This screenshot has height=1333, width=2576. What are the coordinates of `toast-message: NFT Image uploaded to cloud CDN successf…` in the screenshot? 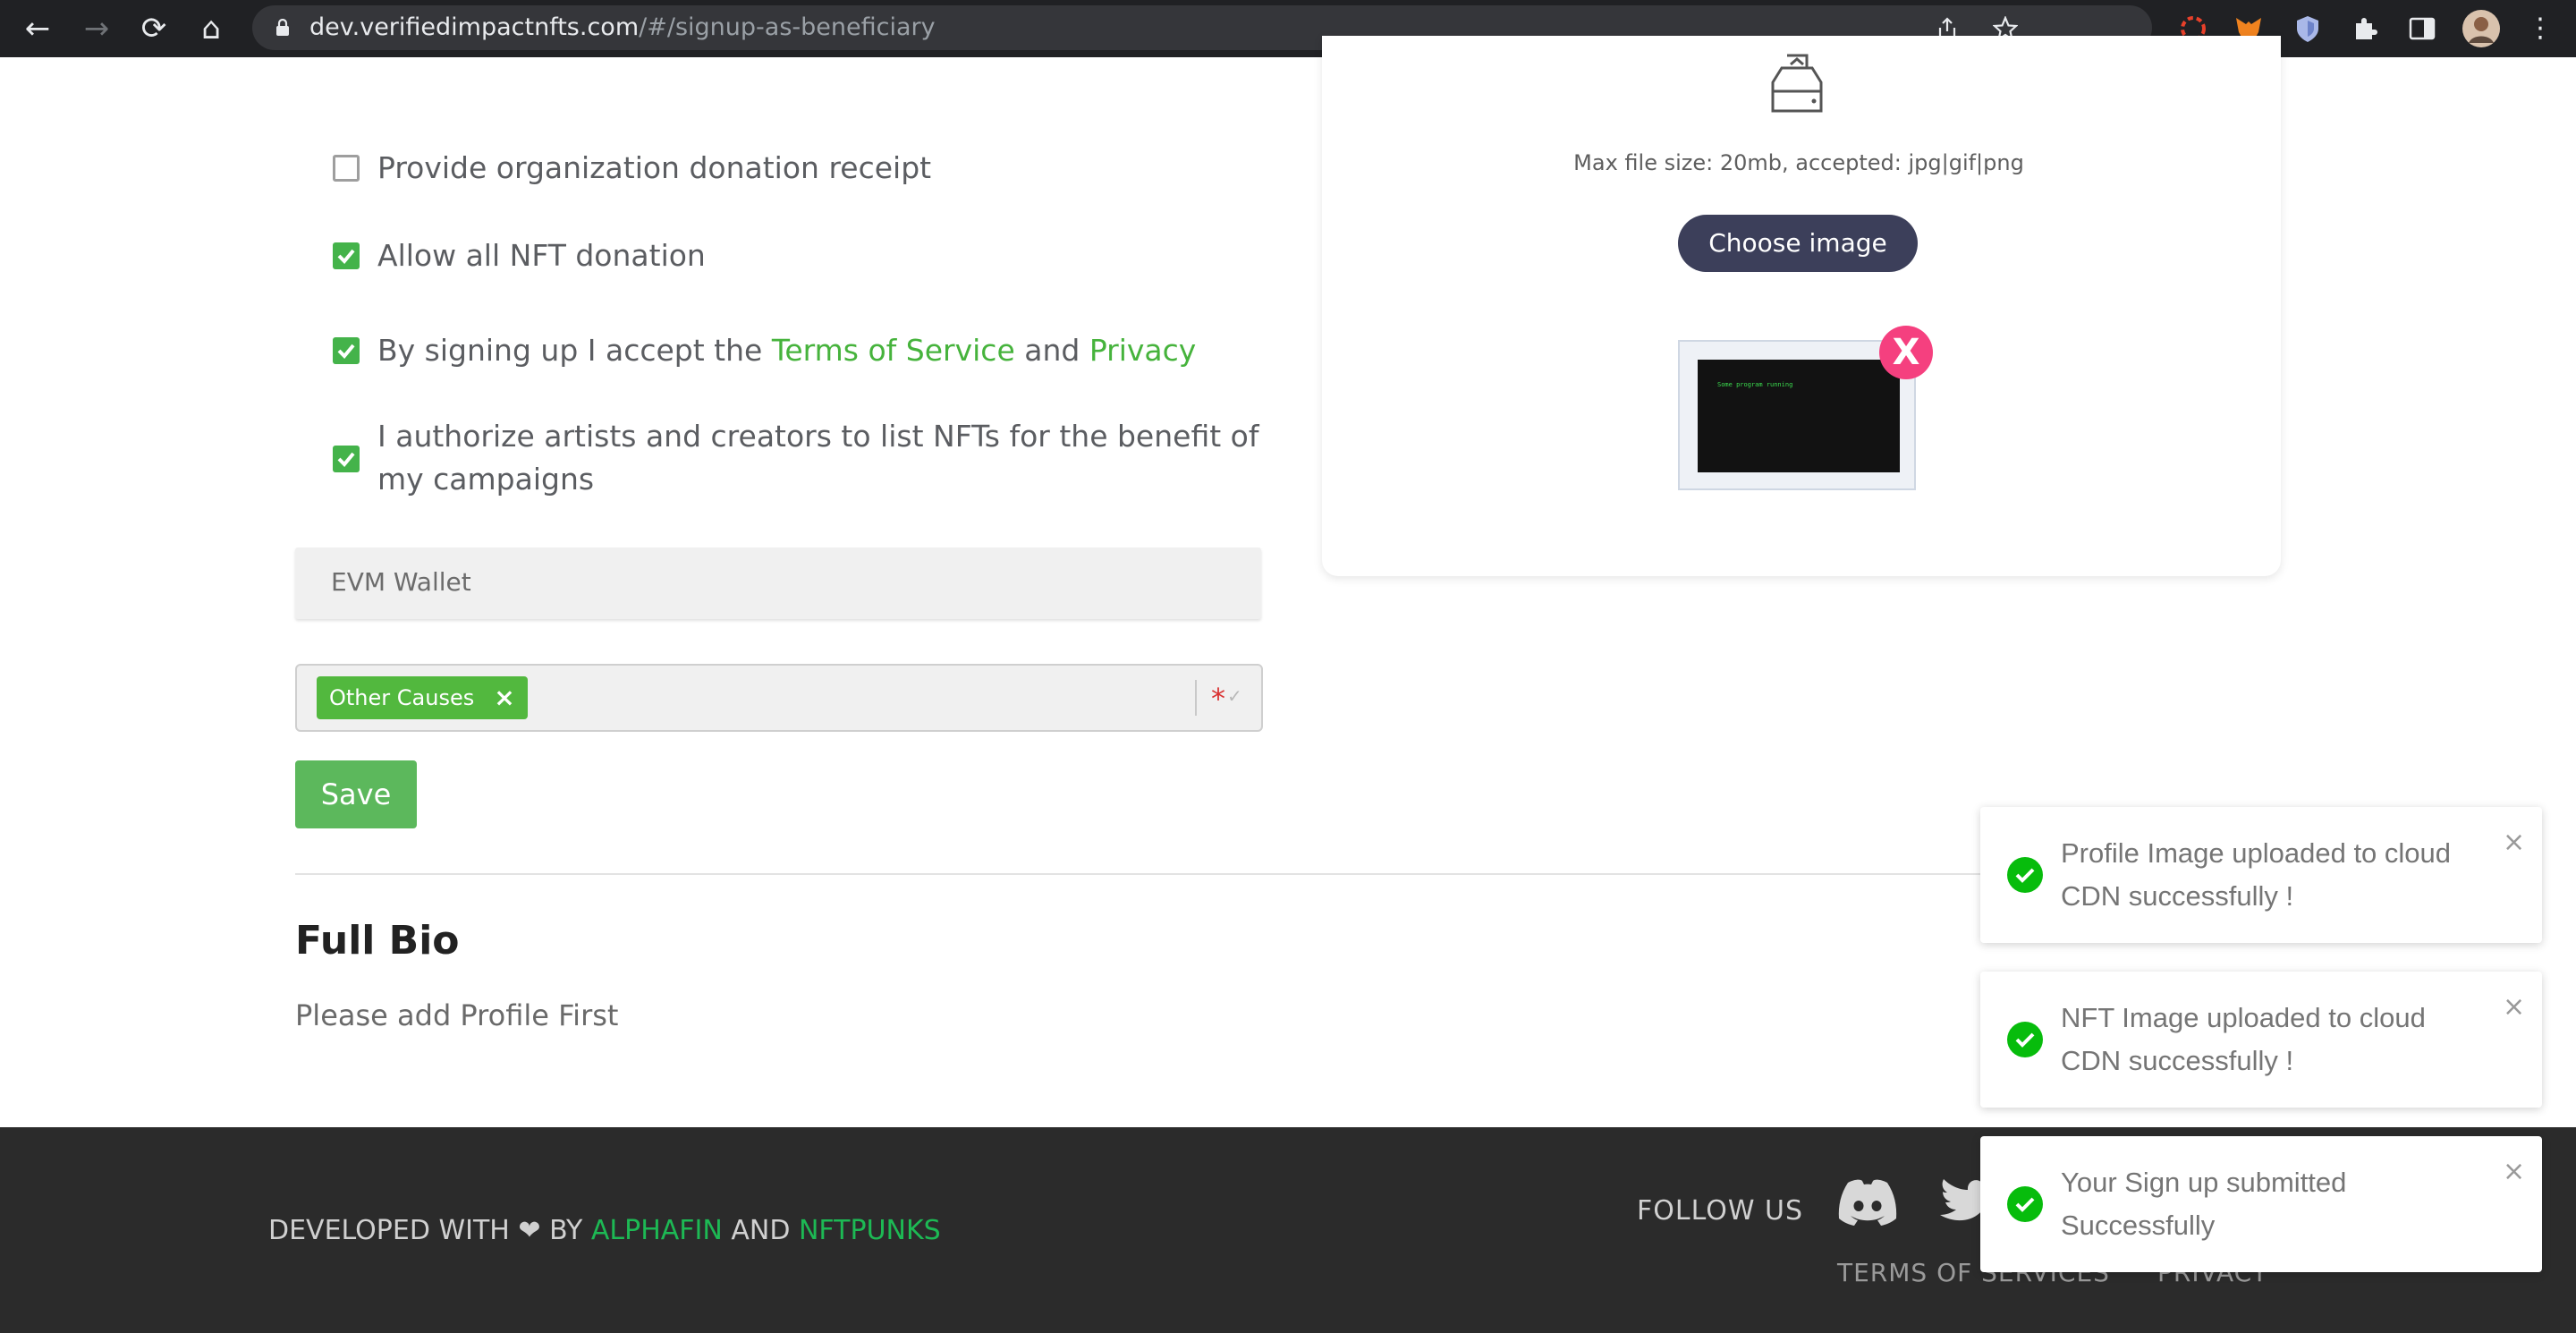 It's located at (2243, 1039).